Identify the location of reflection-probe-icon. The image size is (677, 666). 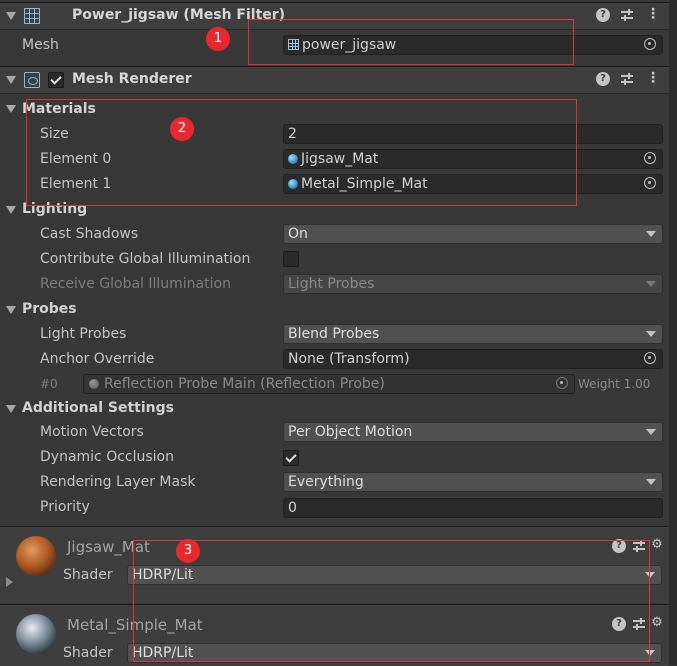
(94, 384).